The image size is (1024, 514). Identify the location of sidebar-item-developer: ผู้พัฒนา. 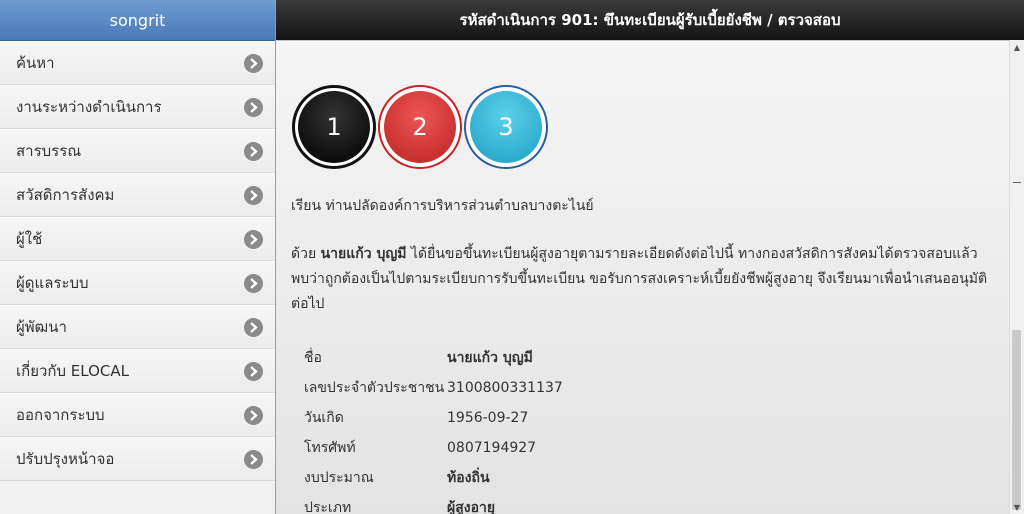
(137, 327).